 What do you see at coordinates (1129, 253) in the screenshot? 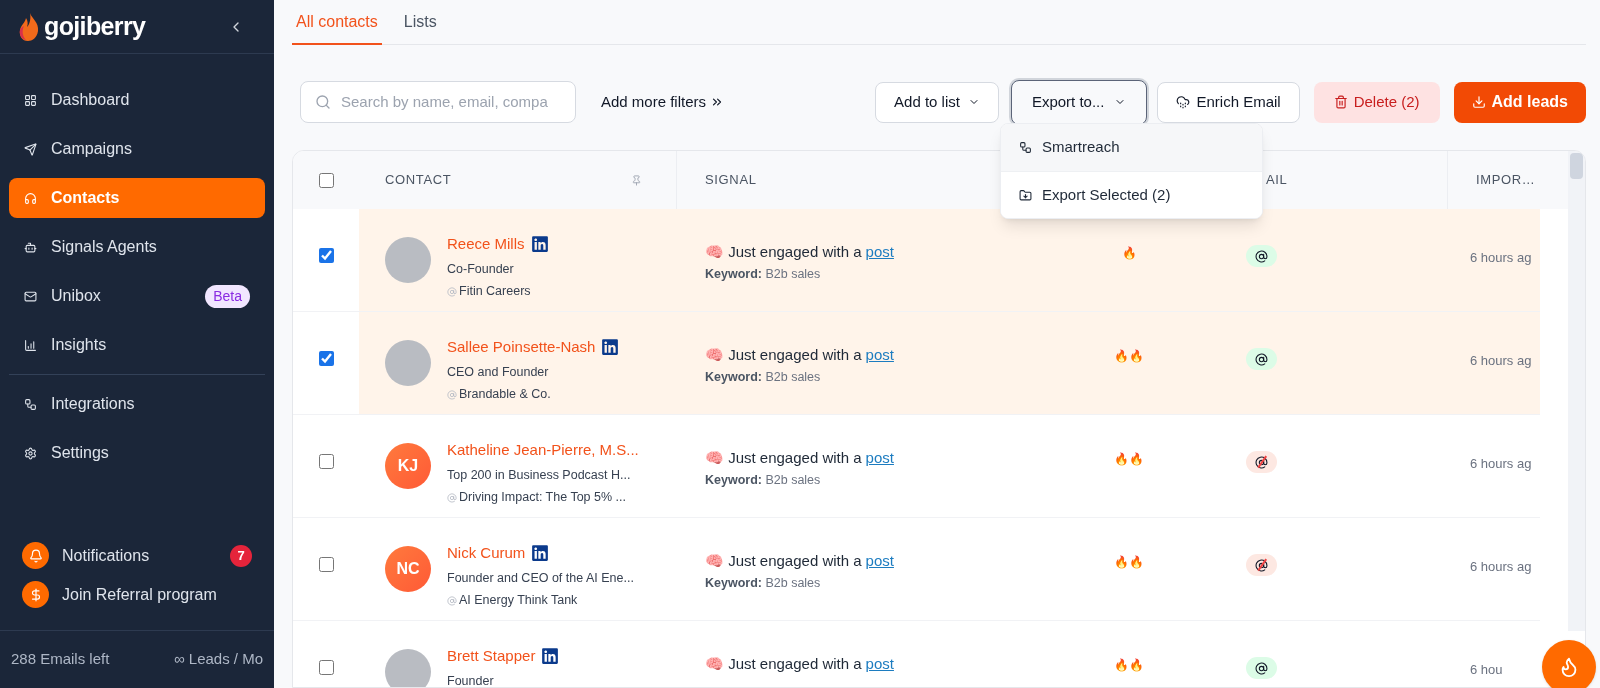
I see `heat-rating: 🔥` at bounding box center [1129, 253].